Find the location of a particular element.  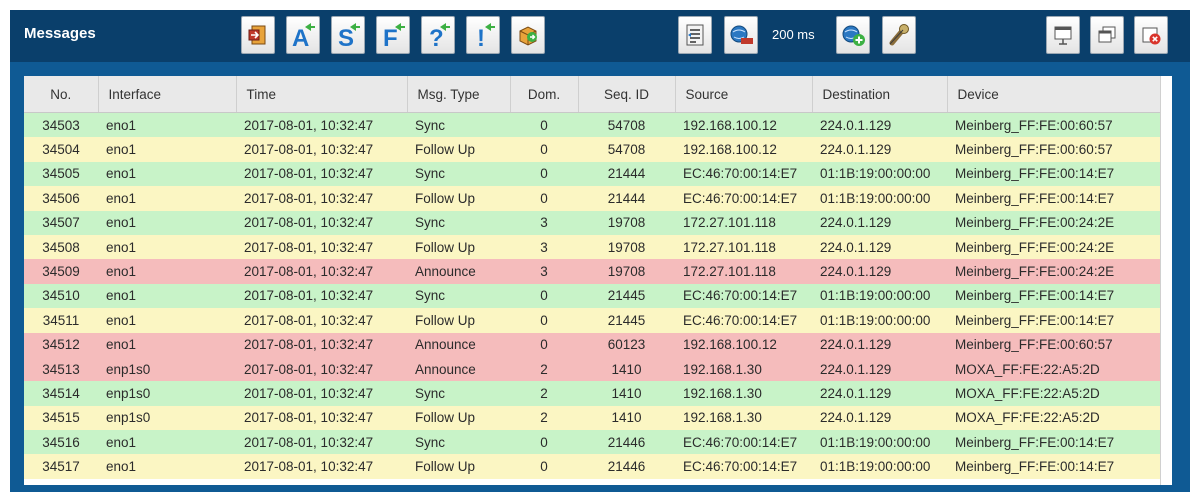

column-header: Seq. ID is located at coordinates (627, 94).